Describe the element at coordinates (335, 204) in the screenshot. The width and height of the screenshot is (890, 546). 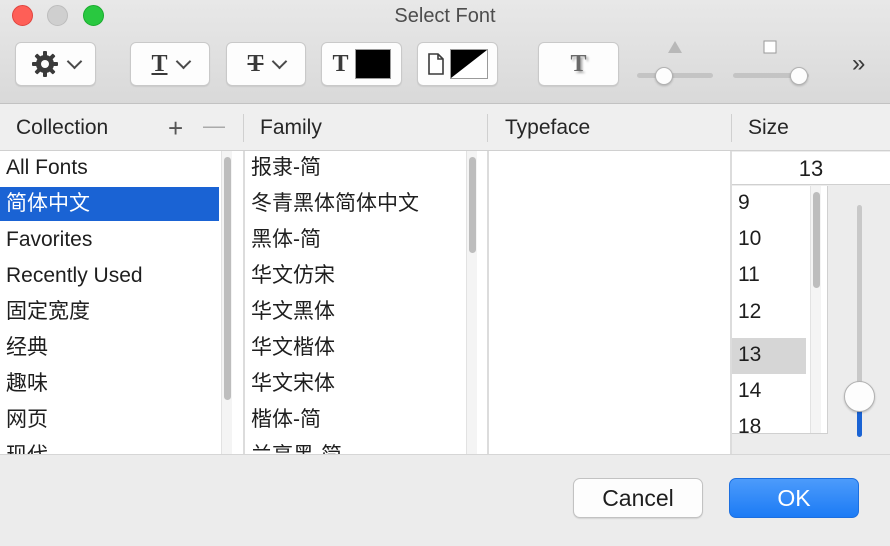
I see `family-item: 冬青黑体简体中文` at that location.